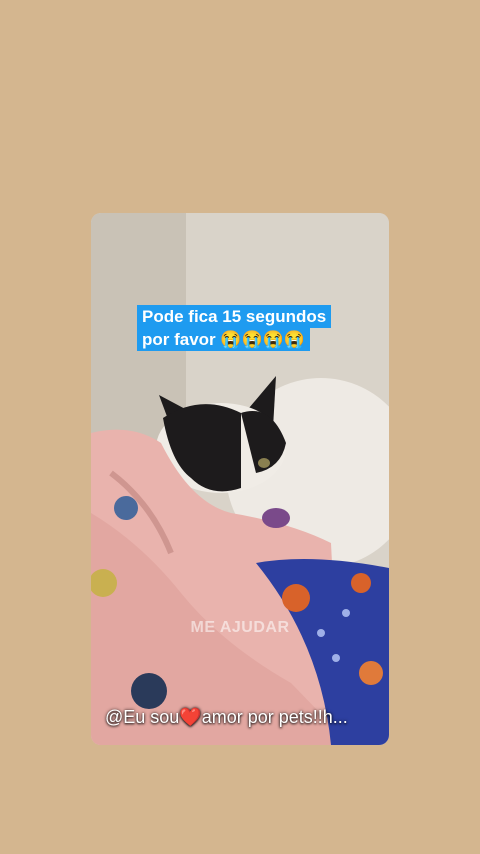 The width and height of the screenshot is (480, 854). What do you see at coordinates (234, 316) in the screenshot?
I see `caption-line-1: Pode fica 15 segundos` at bounding box center [234, 316].